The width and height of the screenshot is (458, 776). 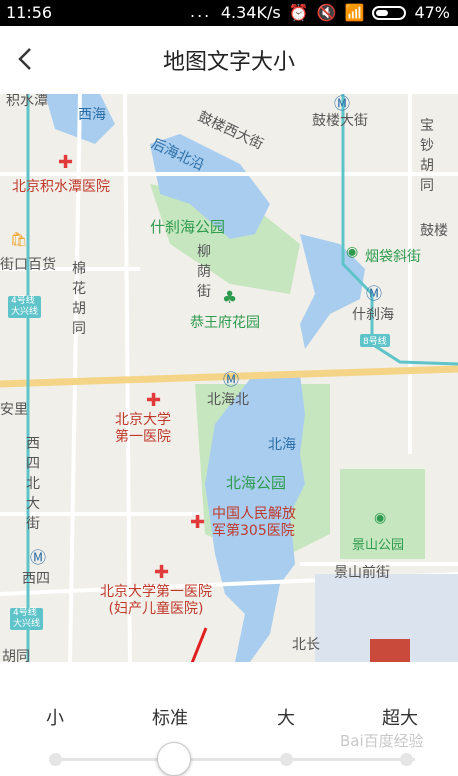 What do you see at coordinates (19, 240) in the screenshot?
I see `shopping-icon: 🛍` at bounding box center [19, 240].